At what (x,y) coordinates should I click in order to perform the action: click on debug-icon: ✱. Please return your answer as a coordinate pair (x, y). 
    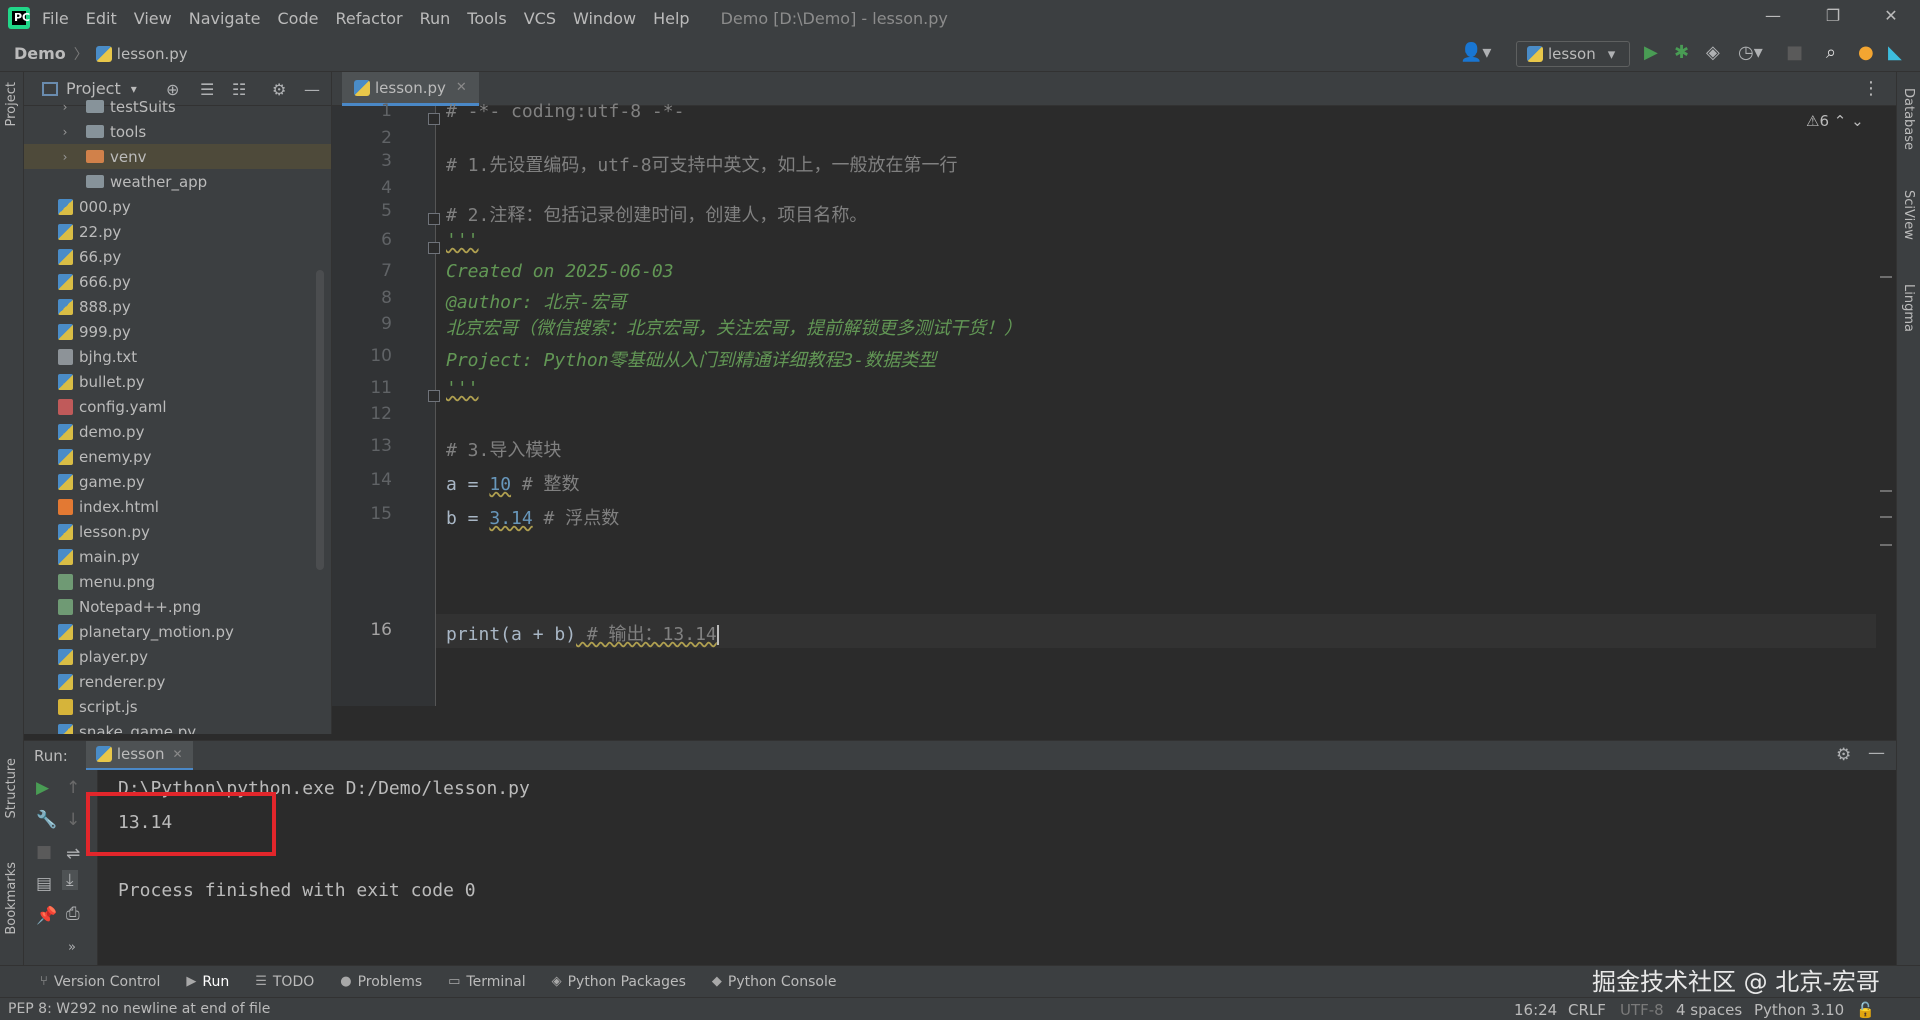
    Looking at the image, I should click on (1681, 52).